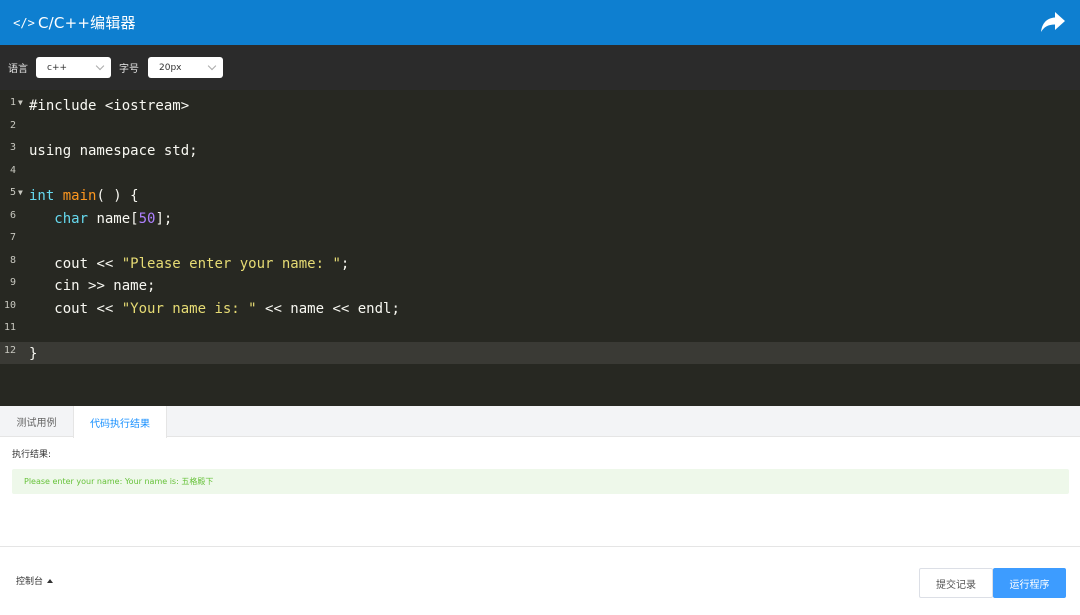 This screenshot has height=615, width=1080. I want to click on console-toggle: 控制台, so click(35, 580).